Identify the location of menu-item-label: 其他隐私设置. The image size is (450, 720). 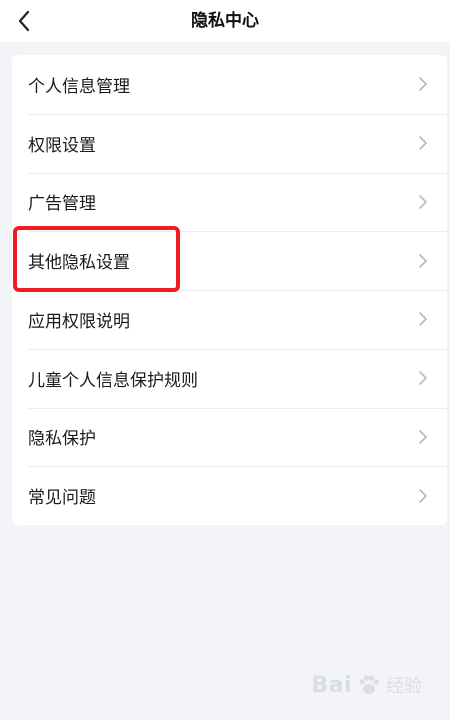
(79, 263).